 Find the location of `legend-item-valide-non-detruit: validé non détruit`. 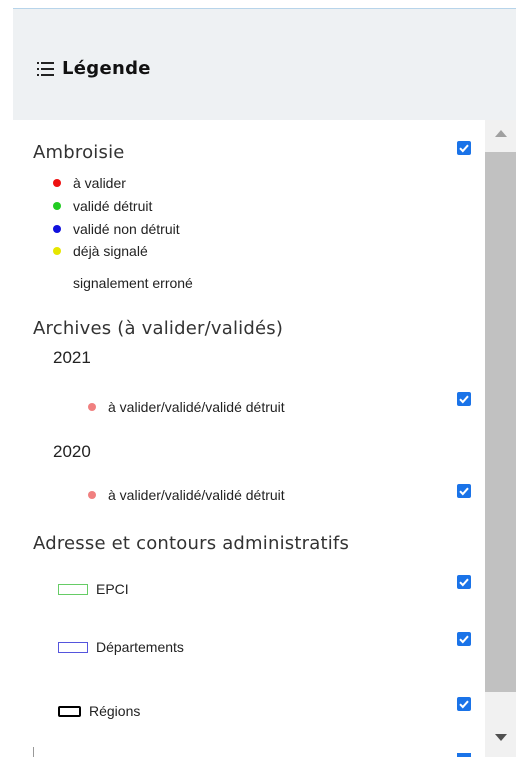

legend-item-valide-non-detruit: validé non détruit is located at coordinates (116, 229).